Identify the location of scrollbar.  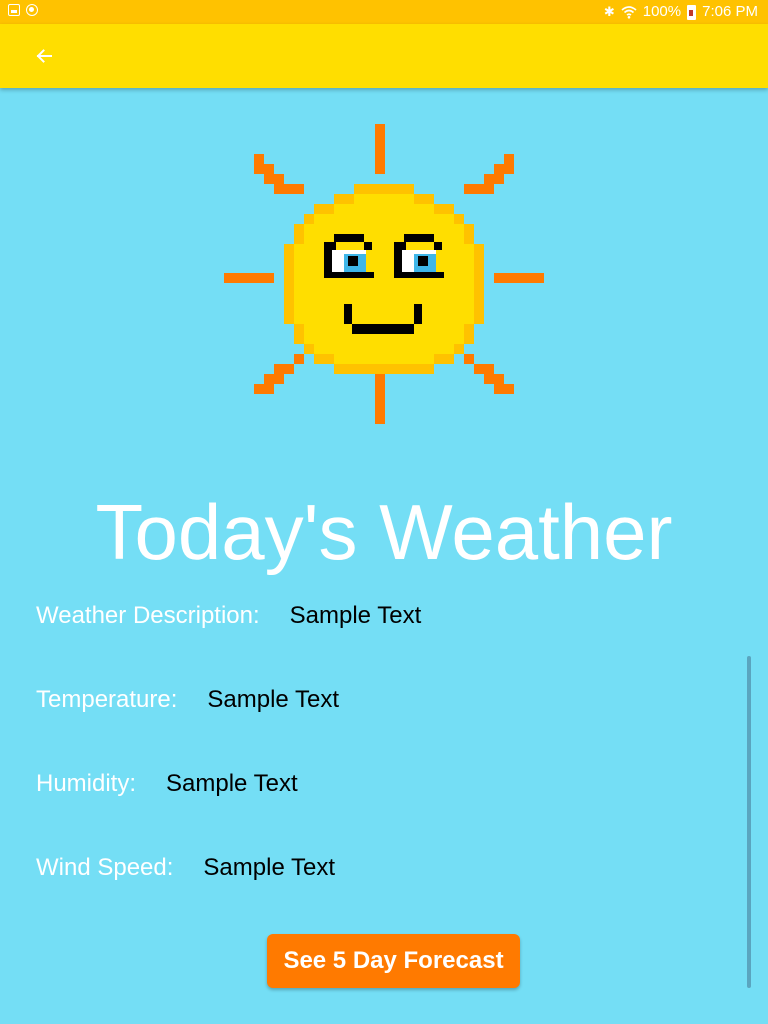
(749, 822).